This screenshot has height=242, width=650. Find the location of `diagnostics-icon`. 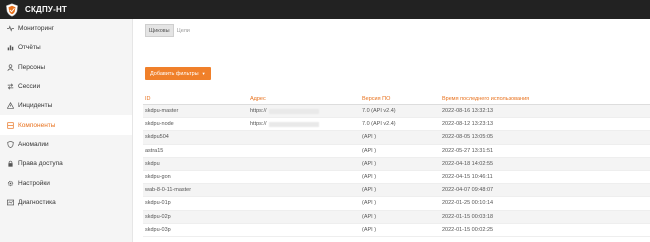

diagnostics-icon is located at coordinates (10, 202).